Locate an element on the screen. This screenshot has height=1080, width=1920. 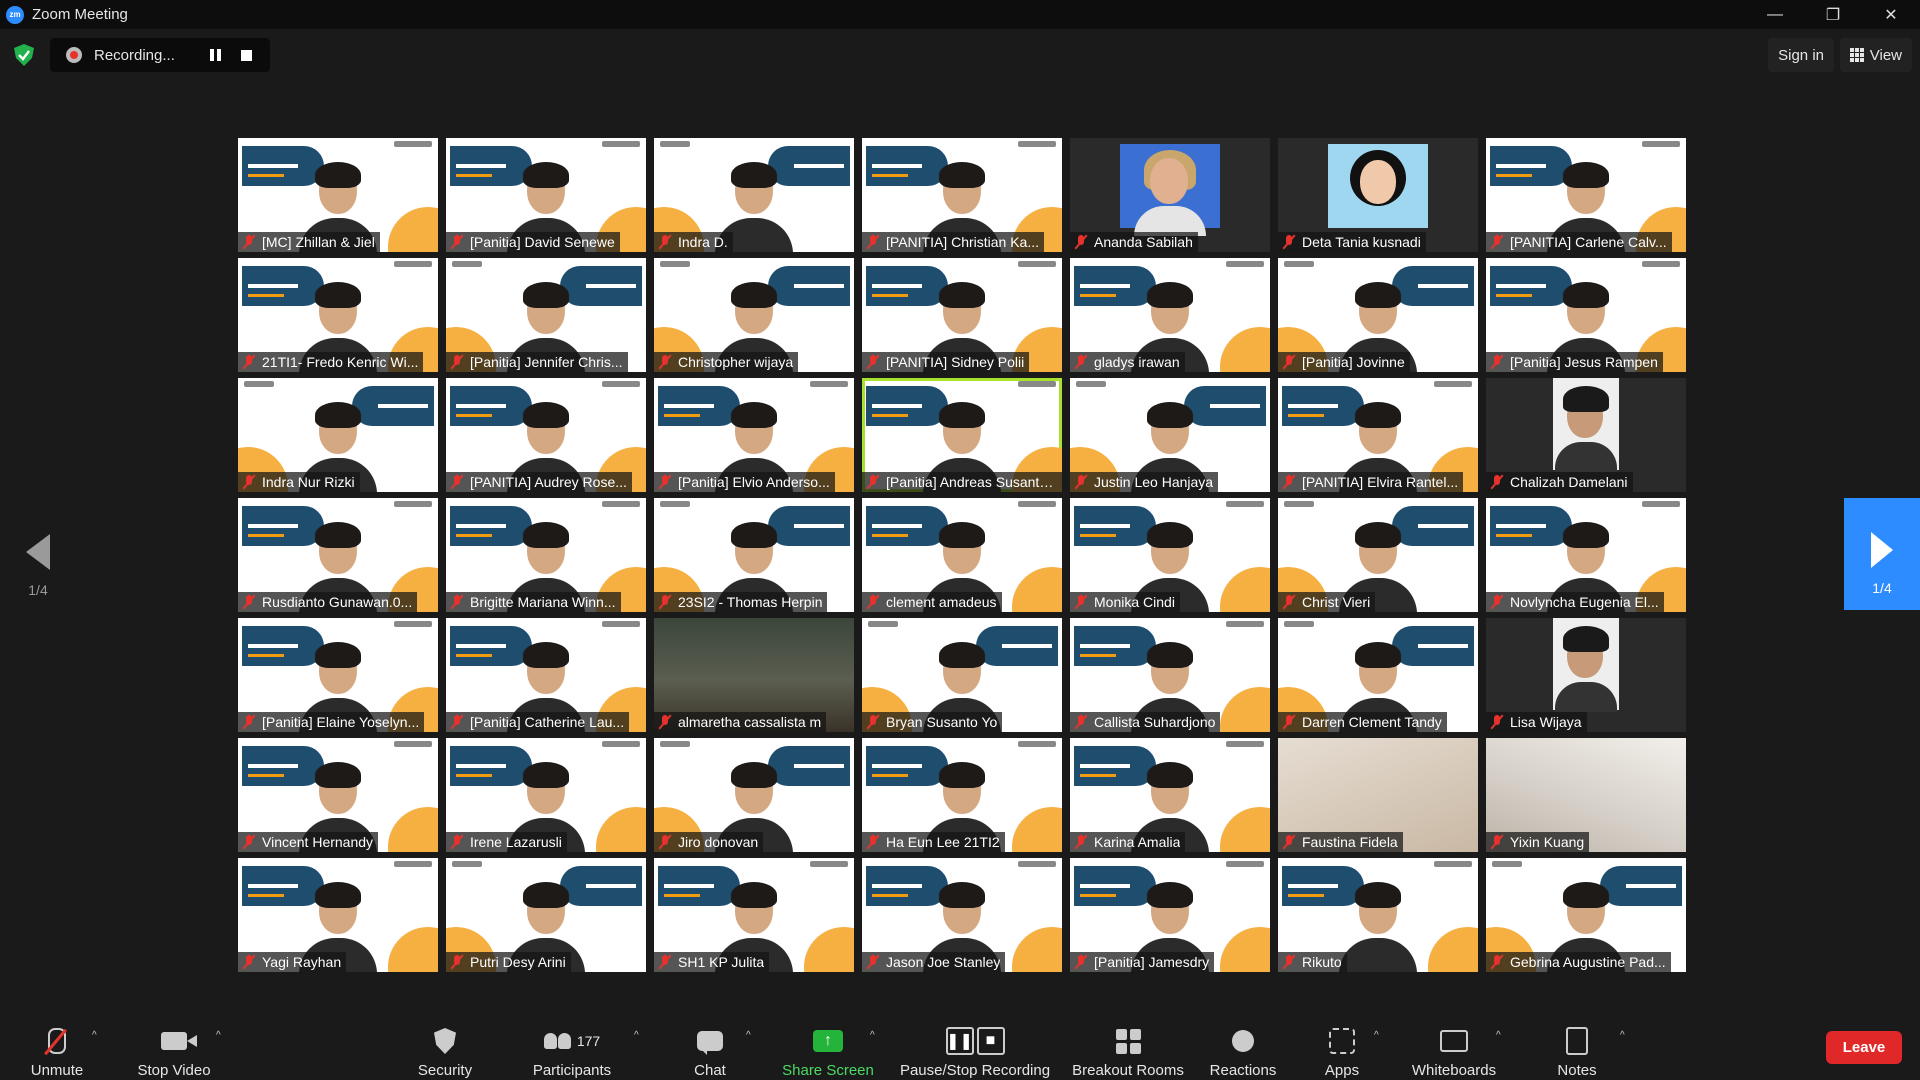
participant-video-tile: Callista Suhardjono is located at coordinates (1170, 675).